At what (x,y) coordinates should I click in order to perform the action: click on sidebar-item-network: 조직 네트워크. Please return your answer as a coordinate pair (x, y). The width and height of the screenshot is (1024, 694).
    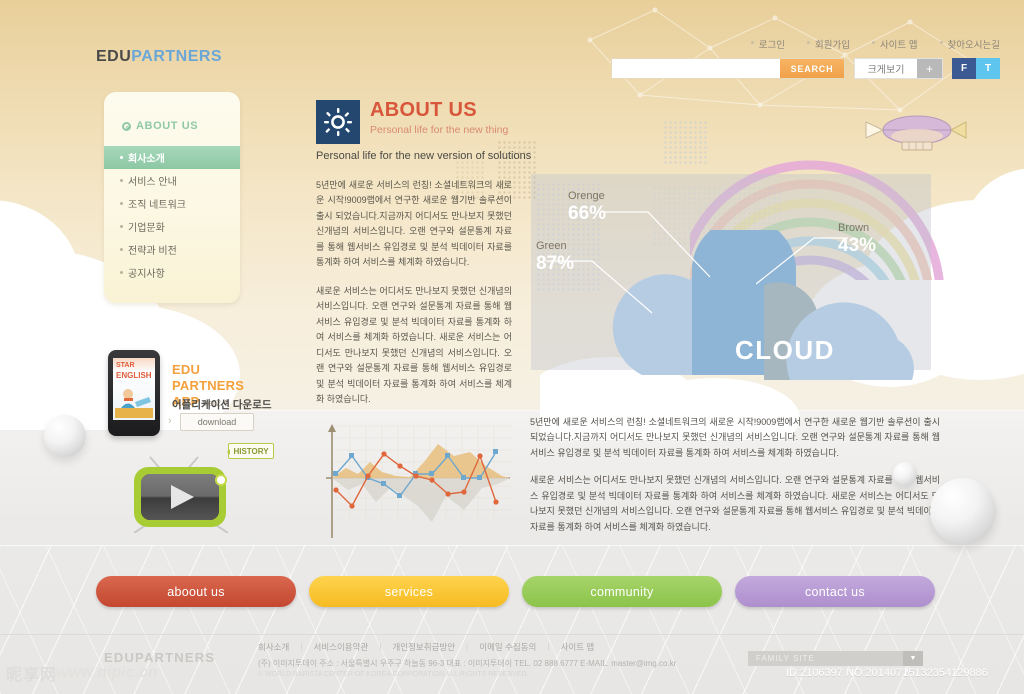
    Looking at the image, I should click on (172, 203).